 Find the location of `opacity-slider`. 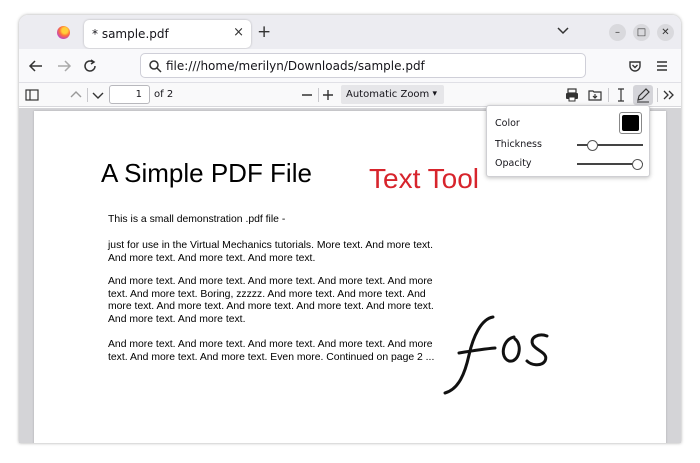

opacity-slider is located at coordinates (610, 164).